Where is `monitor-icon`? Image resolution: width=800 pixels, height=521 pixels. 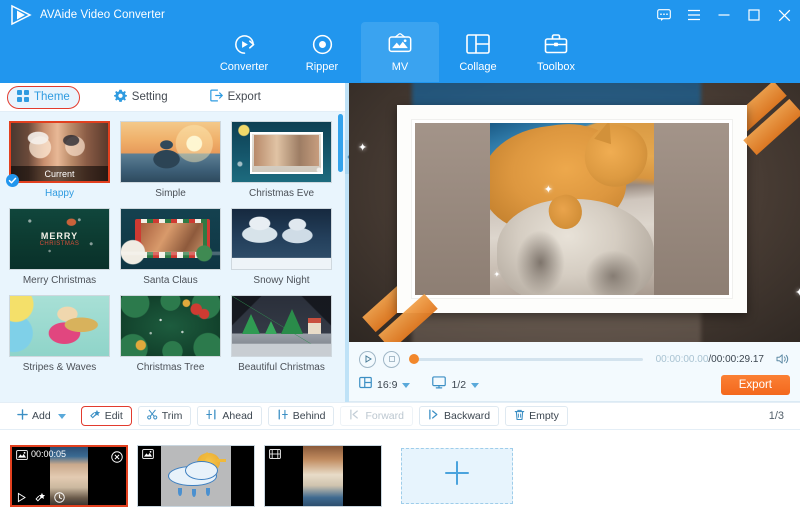
monitor-icon is located at coordinates (439, 385).